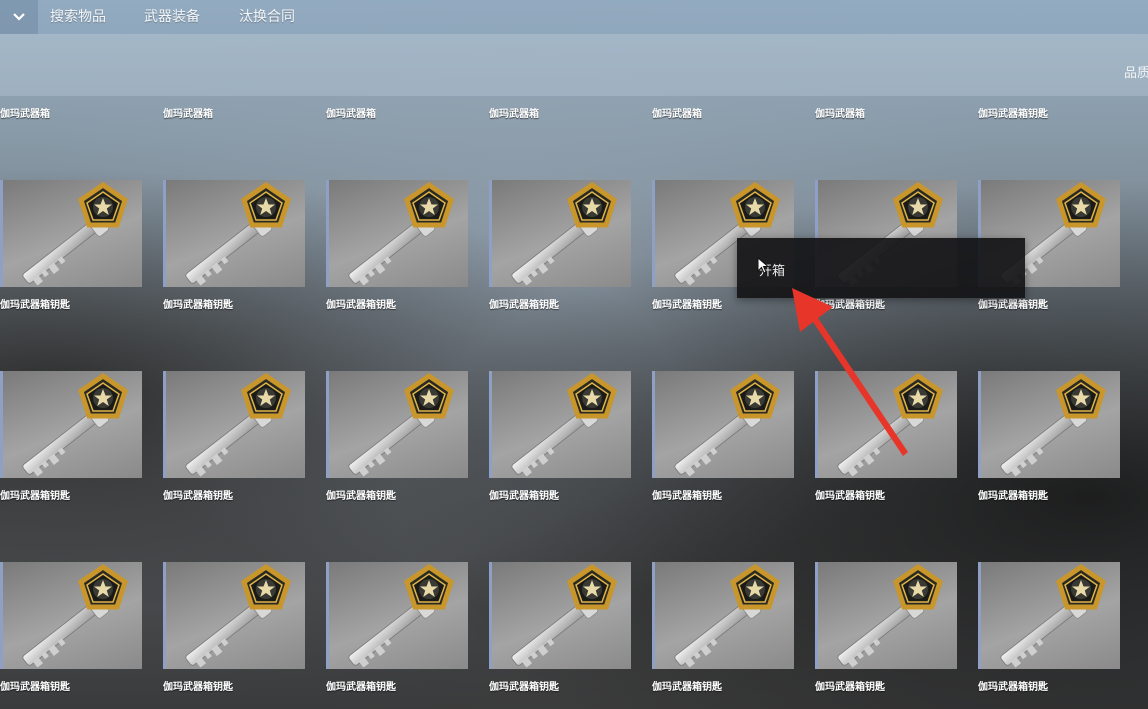 Image resolution: width=1148 pixels, height=709 pixels. Describe the element at coordinates (574, 17) in the screenshot. I see `top-nav-bar: 搜索物品 武器装备 汰换合同` at that location.